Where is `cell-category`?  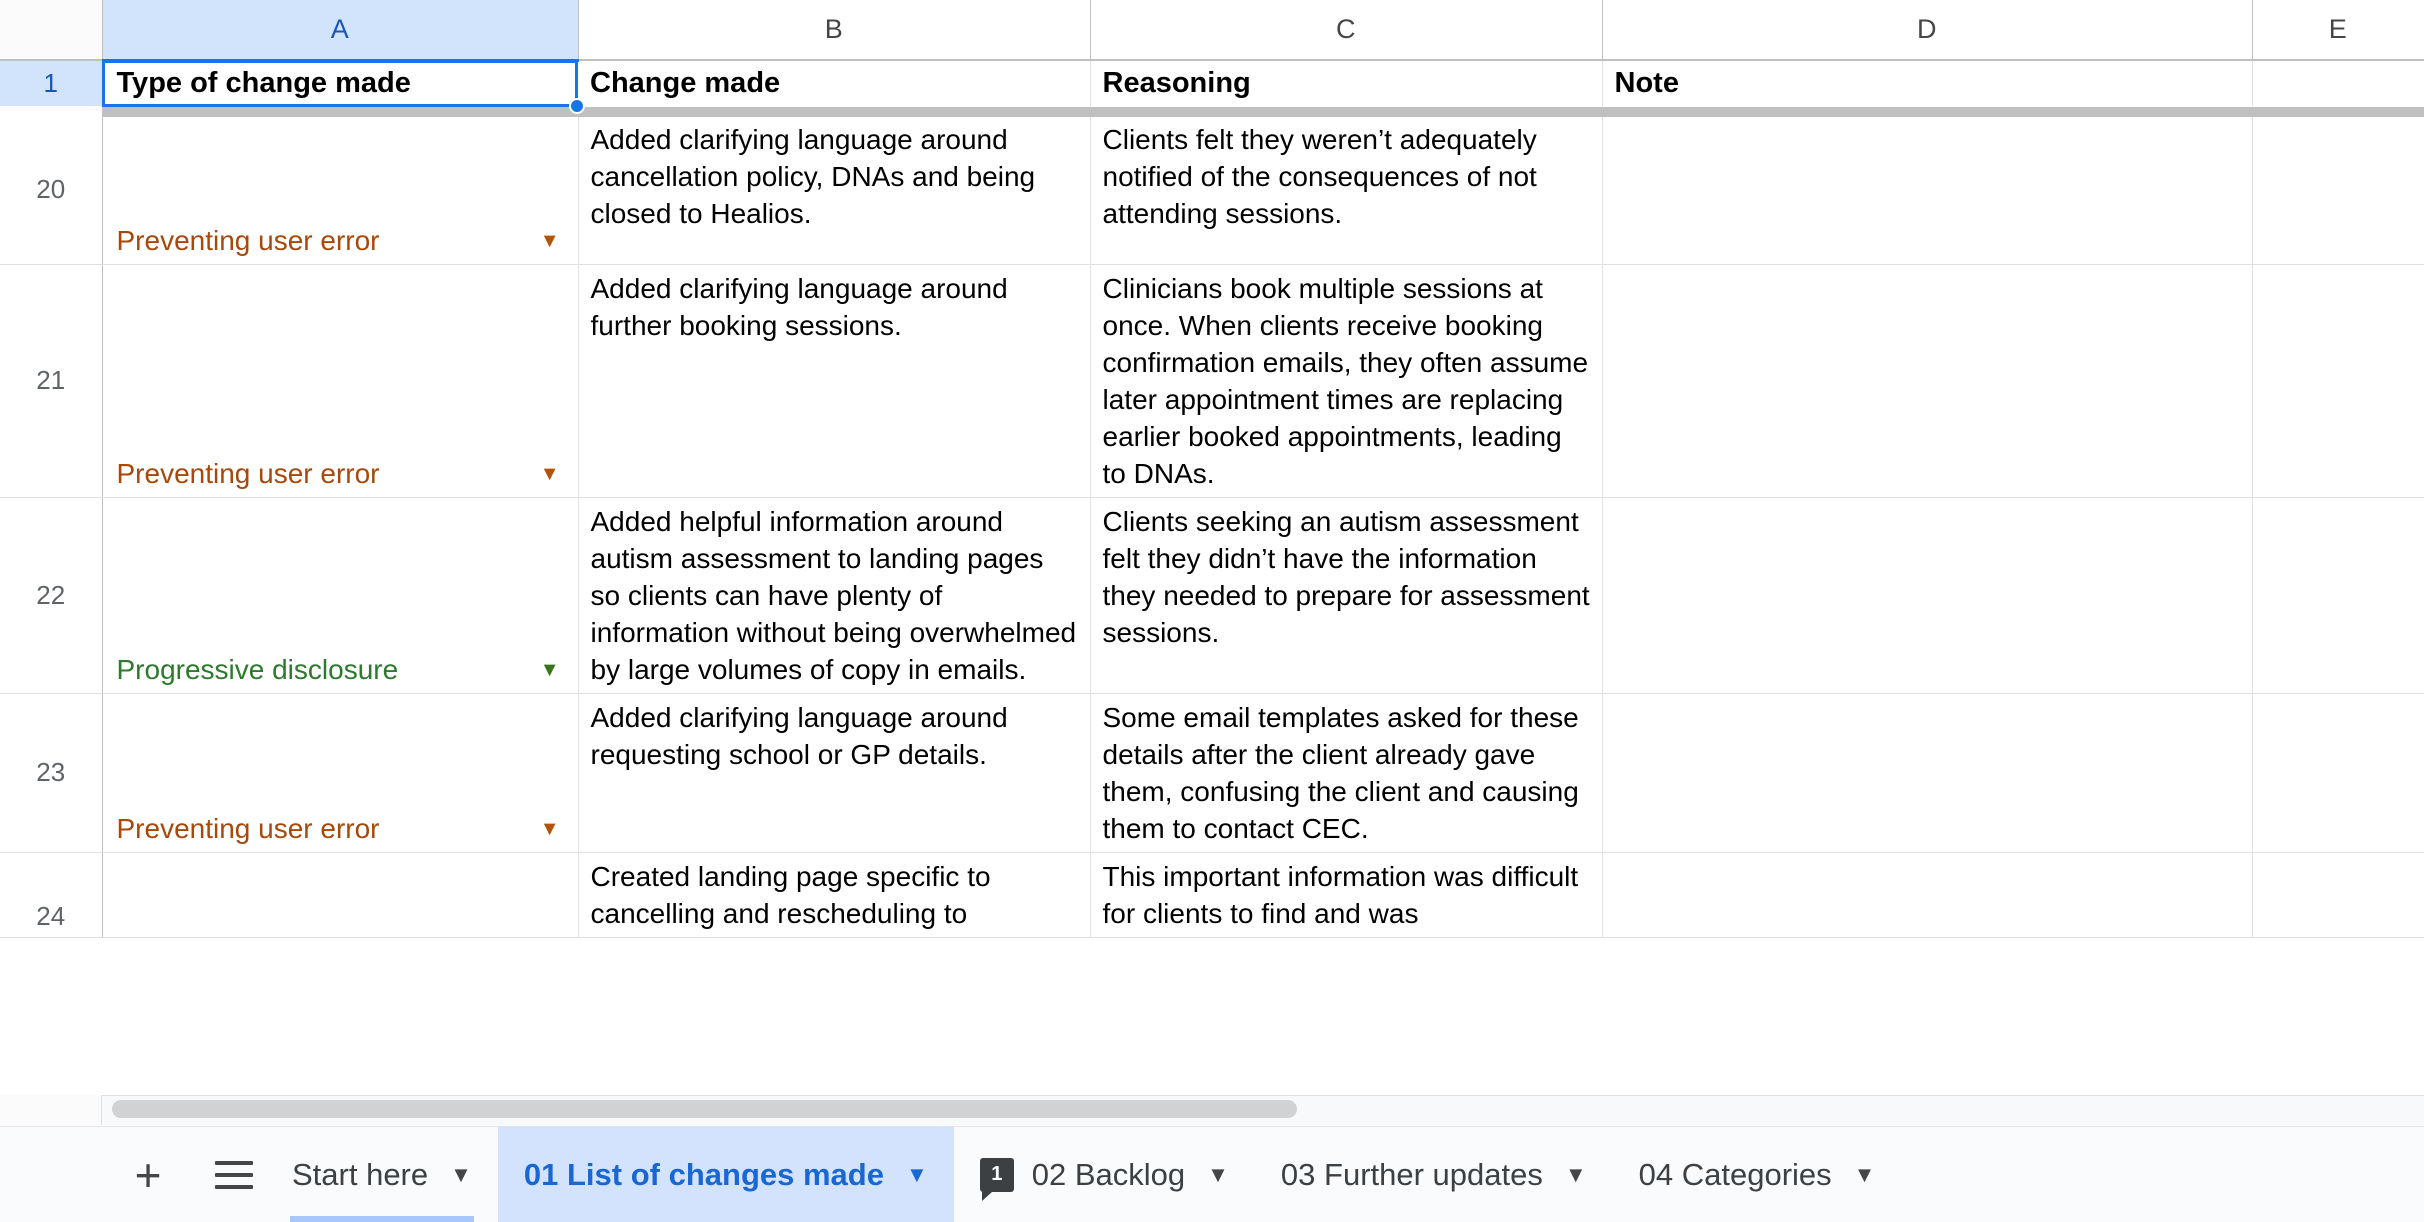
cell-category is located at coordinates (340, 895).